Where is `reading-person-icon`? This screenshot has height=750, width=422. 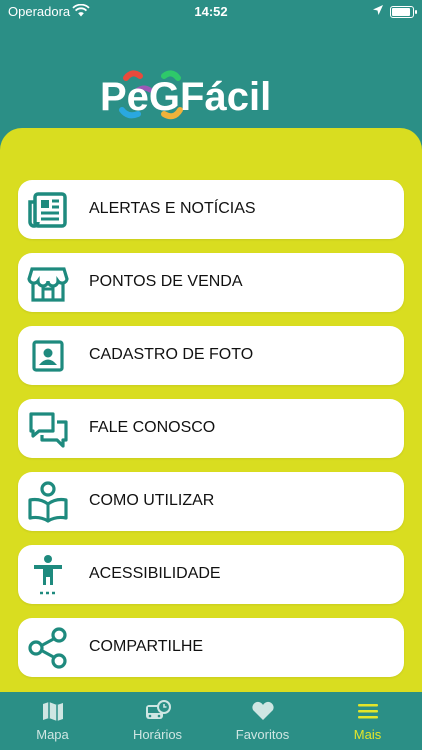
reading-person-icon is located at coordinates (48, 502).